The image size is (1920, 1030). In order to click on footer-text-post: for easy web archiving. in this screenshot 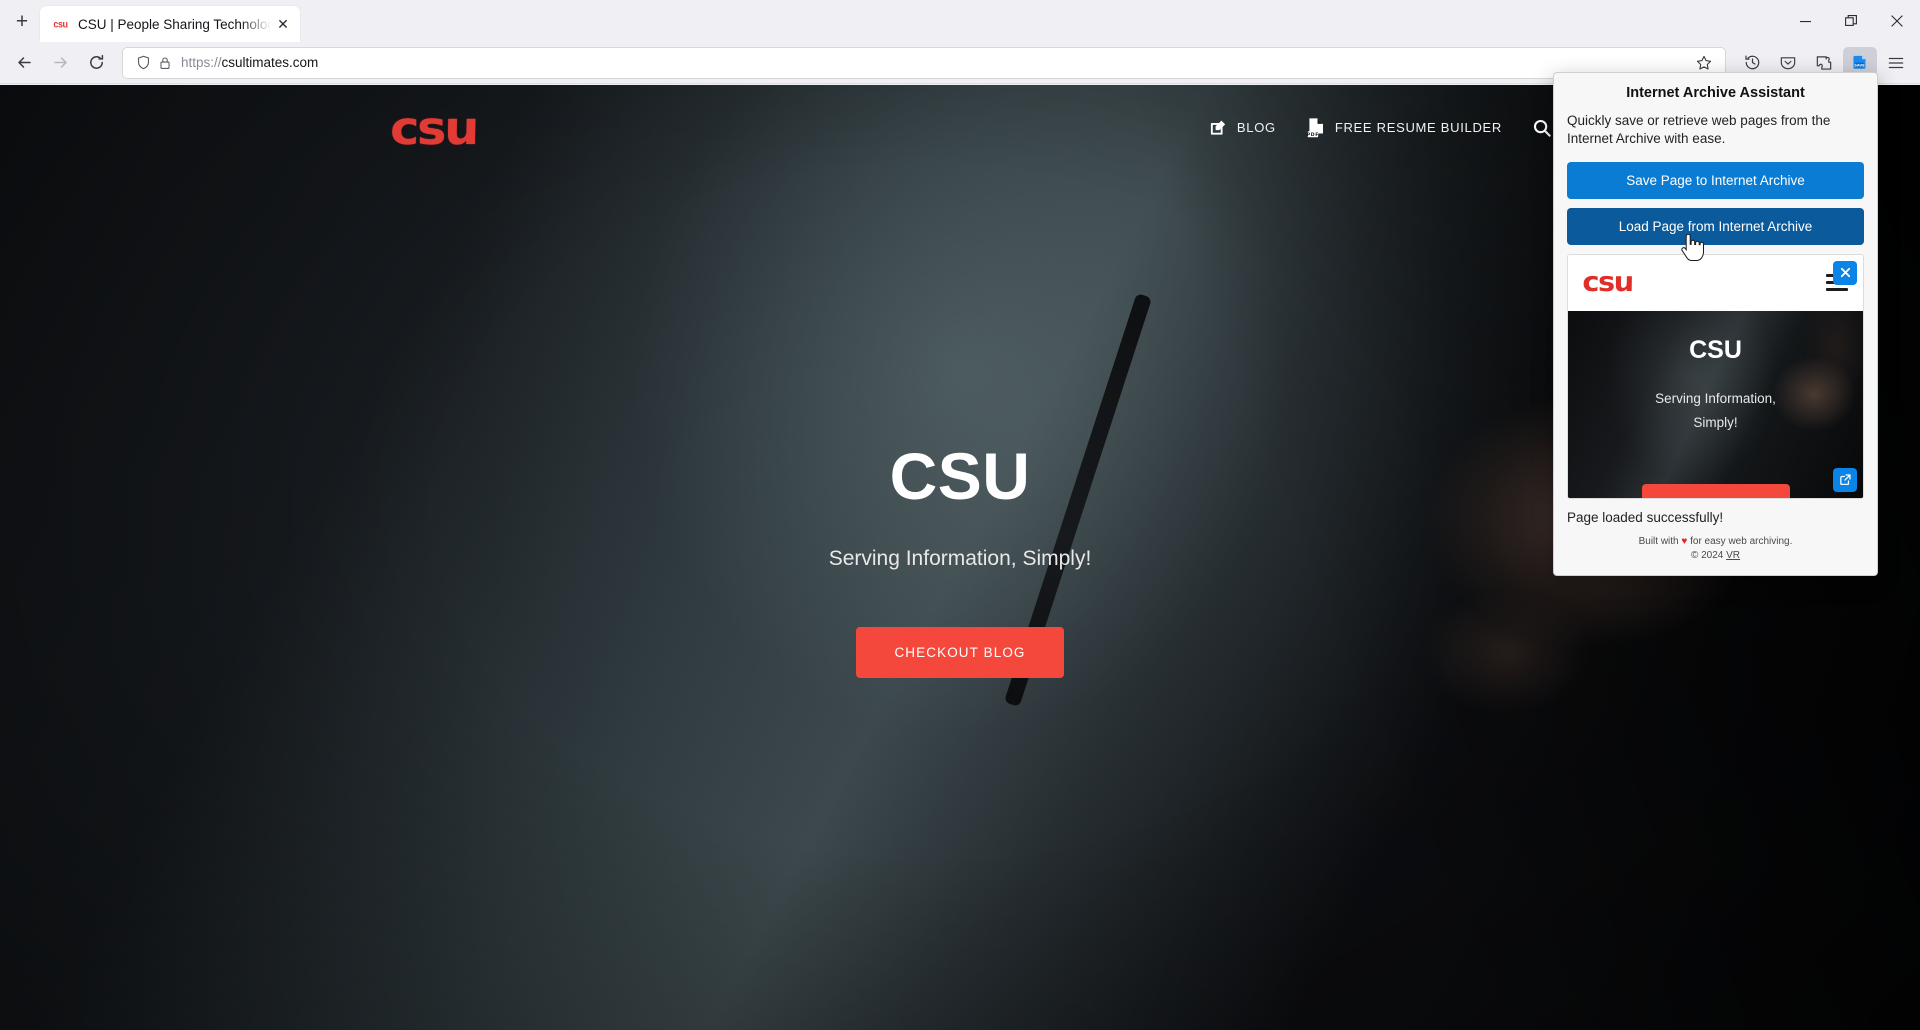, I will do `click(1740, 541)`.